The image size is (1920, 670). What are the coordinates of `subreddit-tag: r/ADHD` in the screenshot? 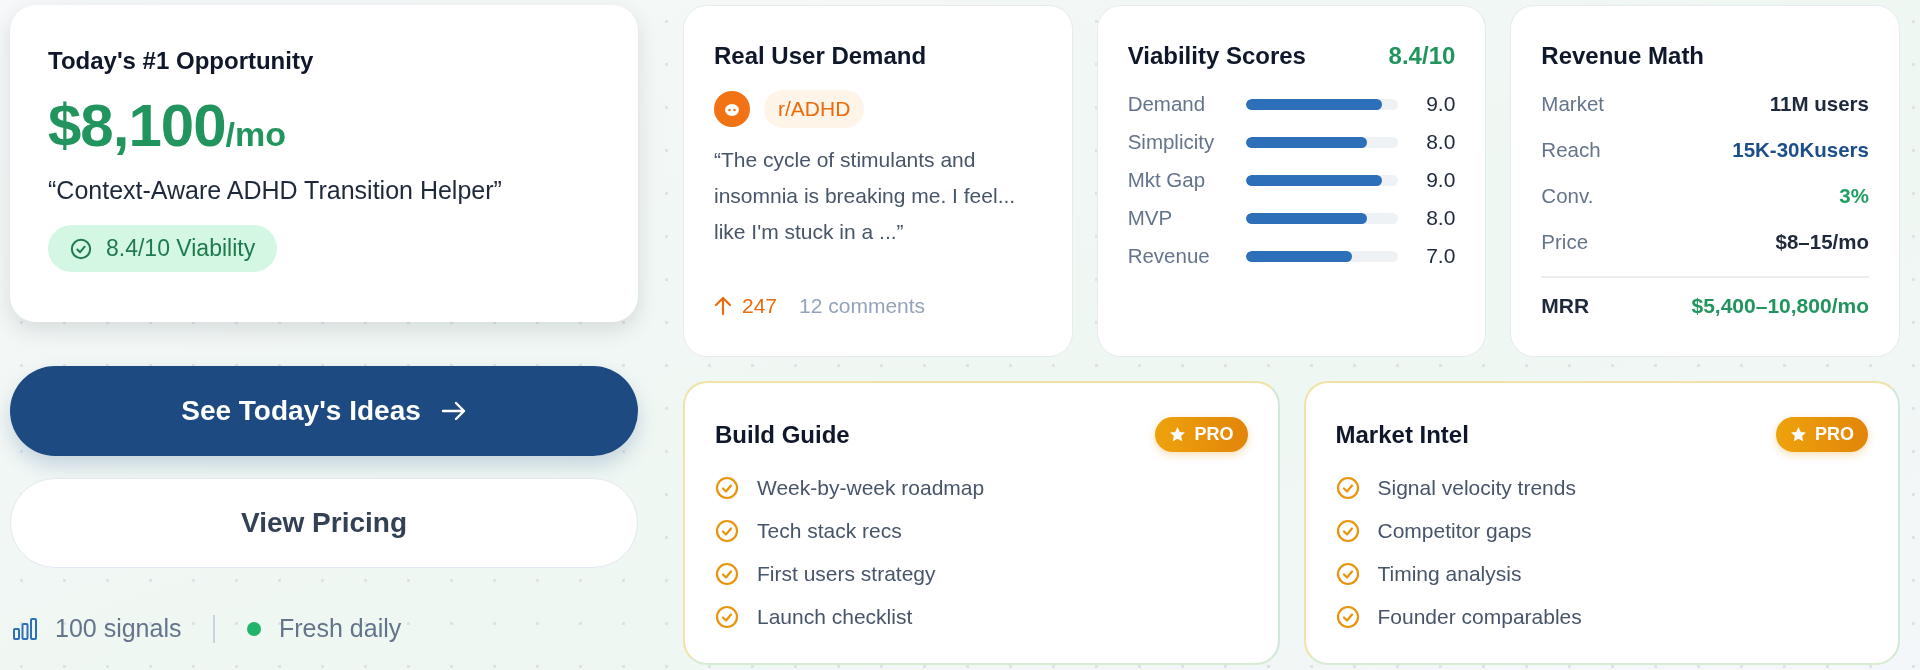 It's located at (814, 109).